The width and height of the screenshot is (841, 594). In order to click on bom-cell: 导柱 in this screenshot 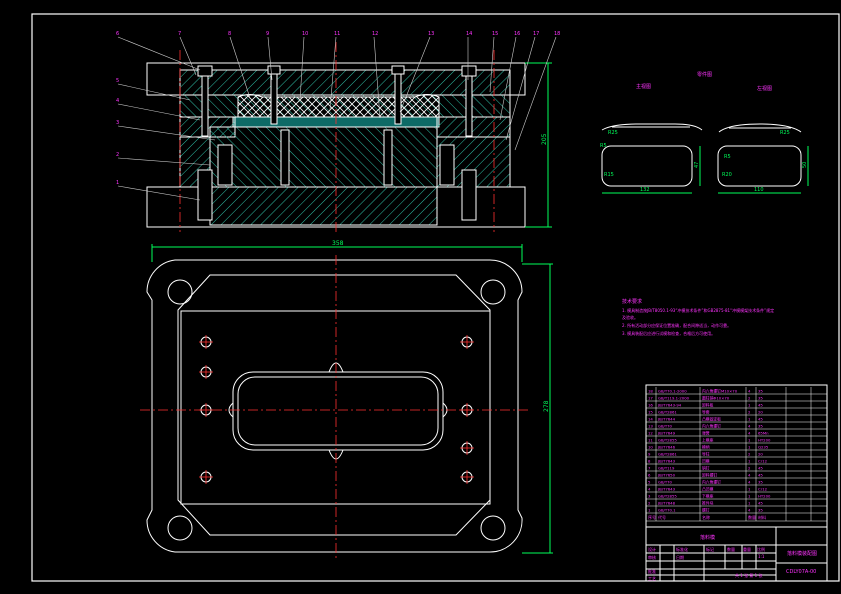, I will do `click(706, 454)`.